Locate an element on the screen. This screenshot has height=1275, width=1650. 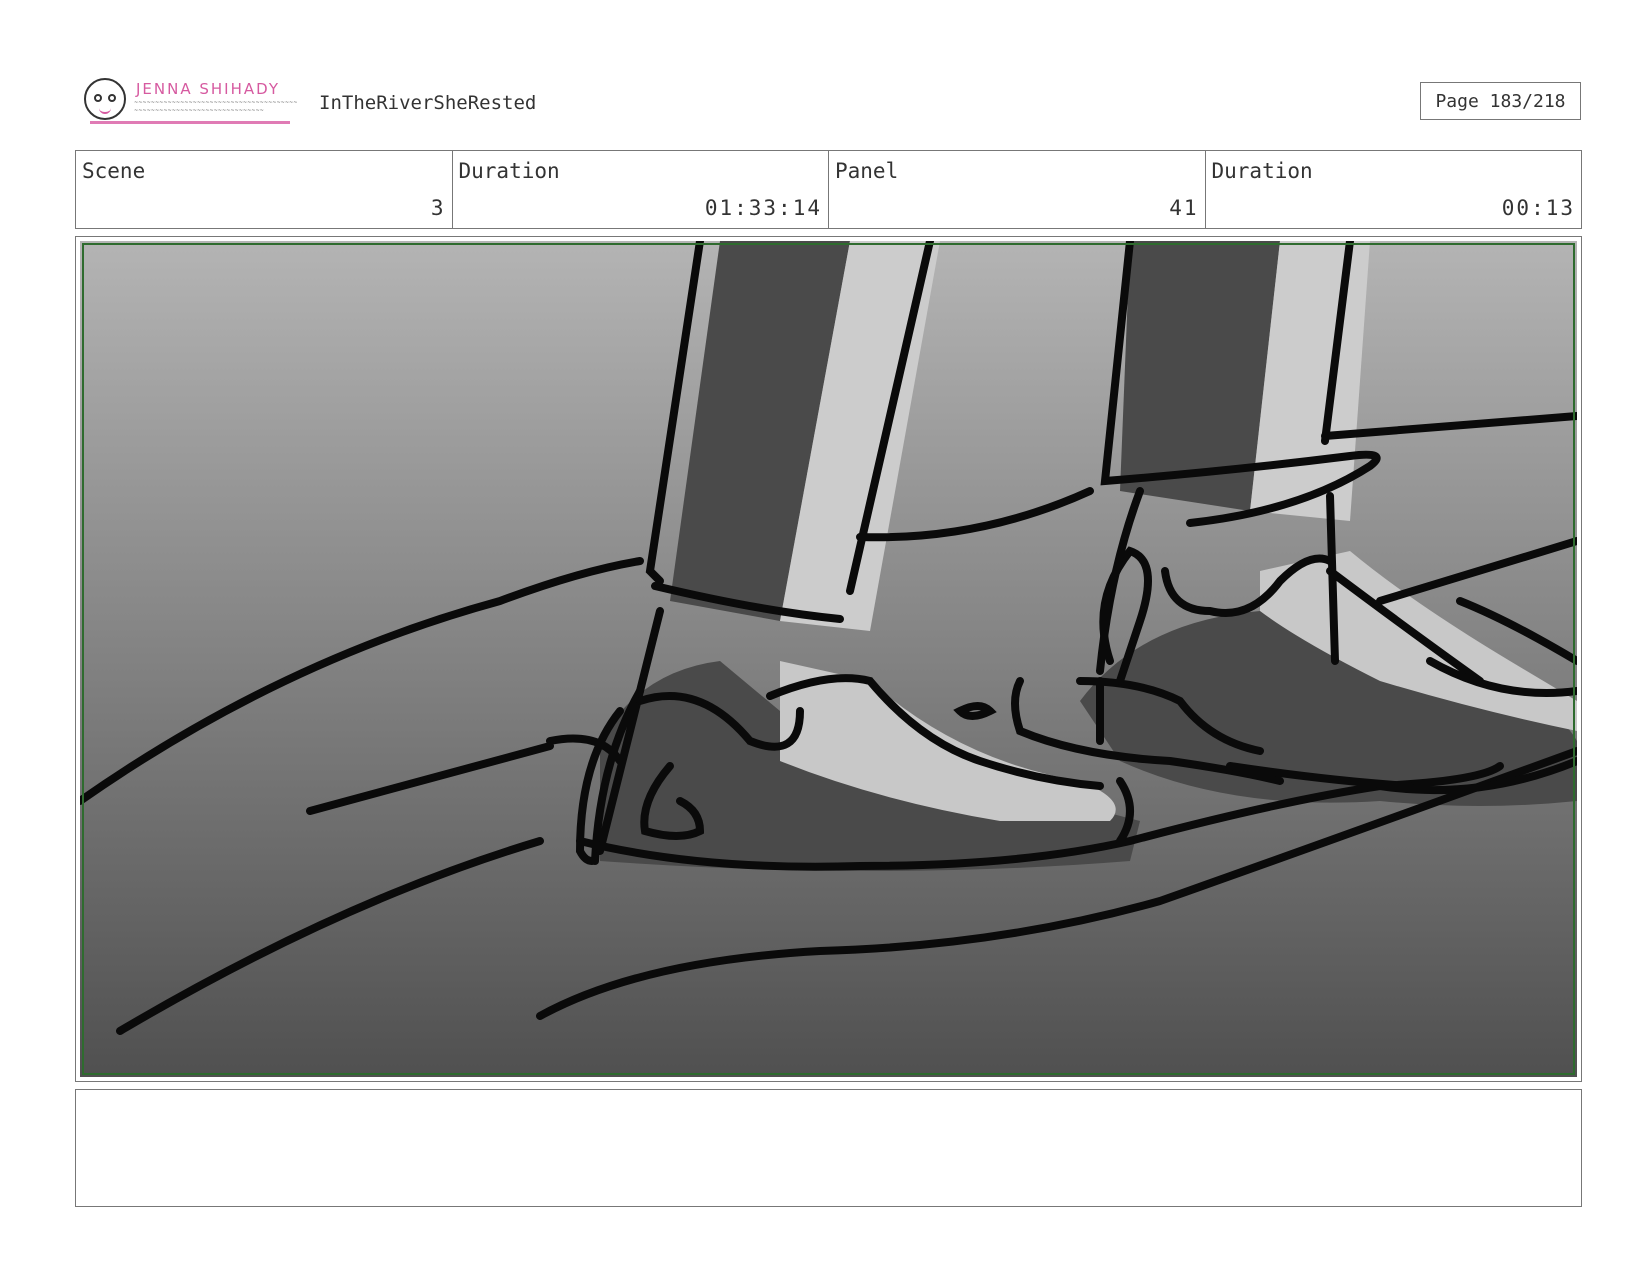
scene-duration-cell: Duration 01:33:14 is located at coordinates (641, 189).